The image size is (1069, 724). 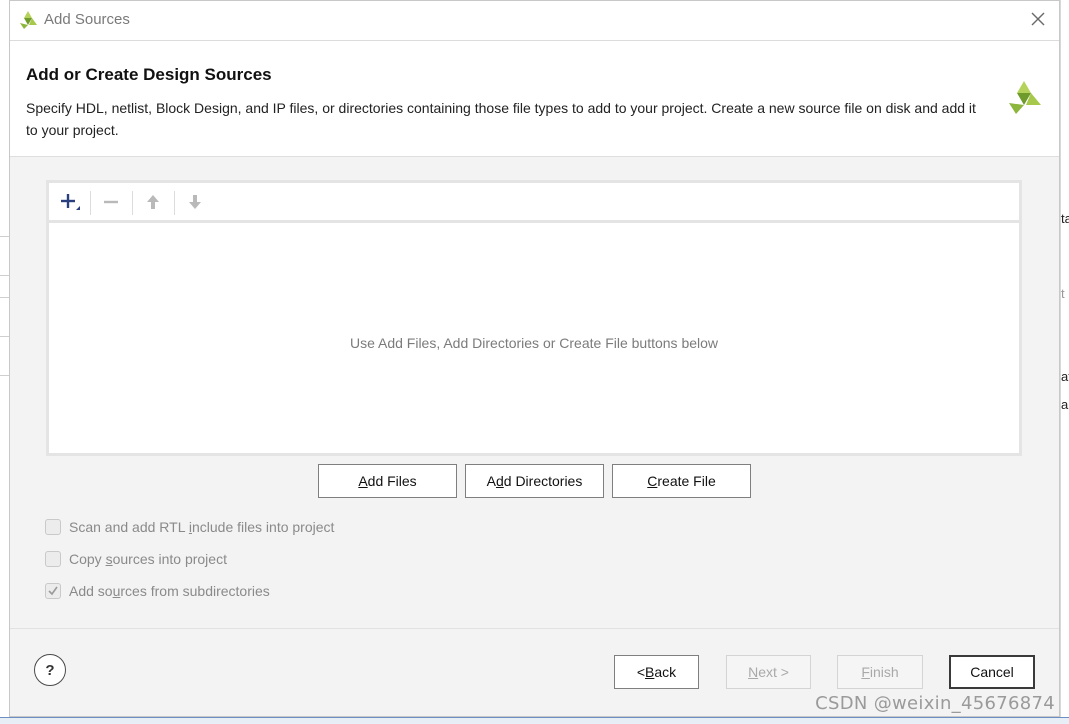 What do you see at coordinates (1065, 376) in the screenshot?
I see `background-text-fragment: at` at bounding box center [1065, 376].